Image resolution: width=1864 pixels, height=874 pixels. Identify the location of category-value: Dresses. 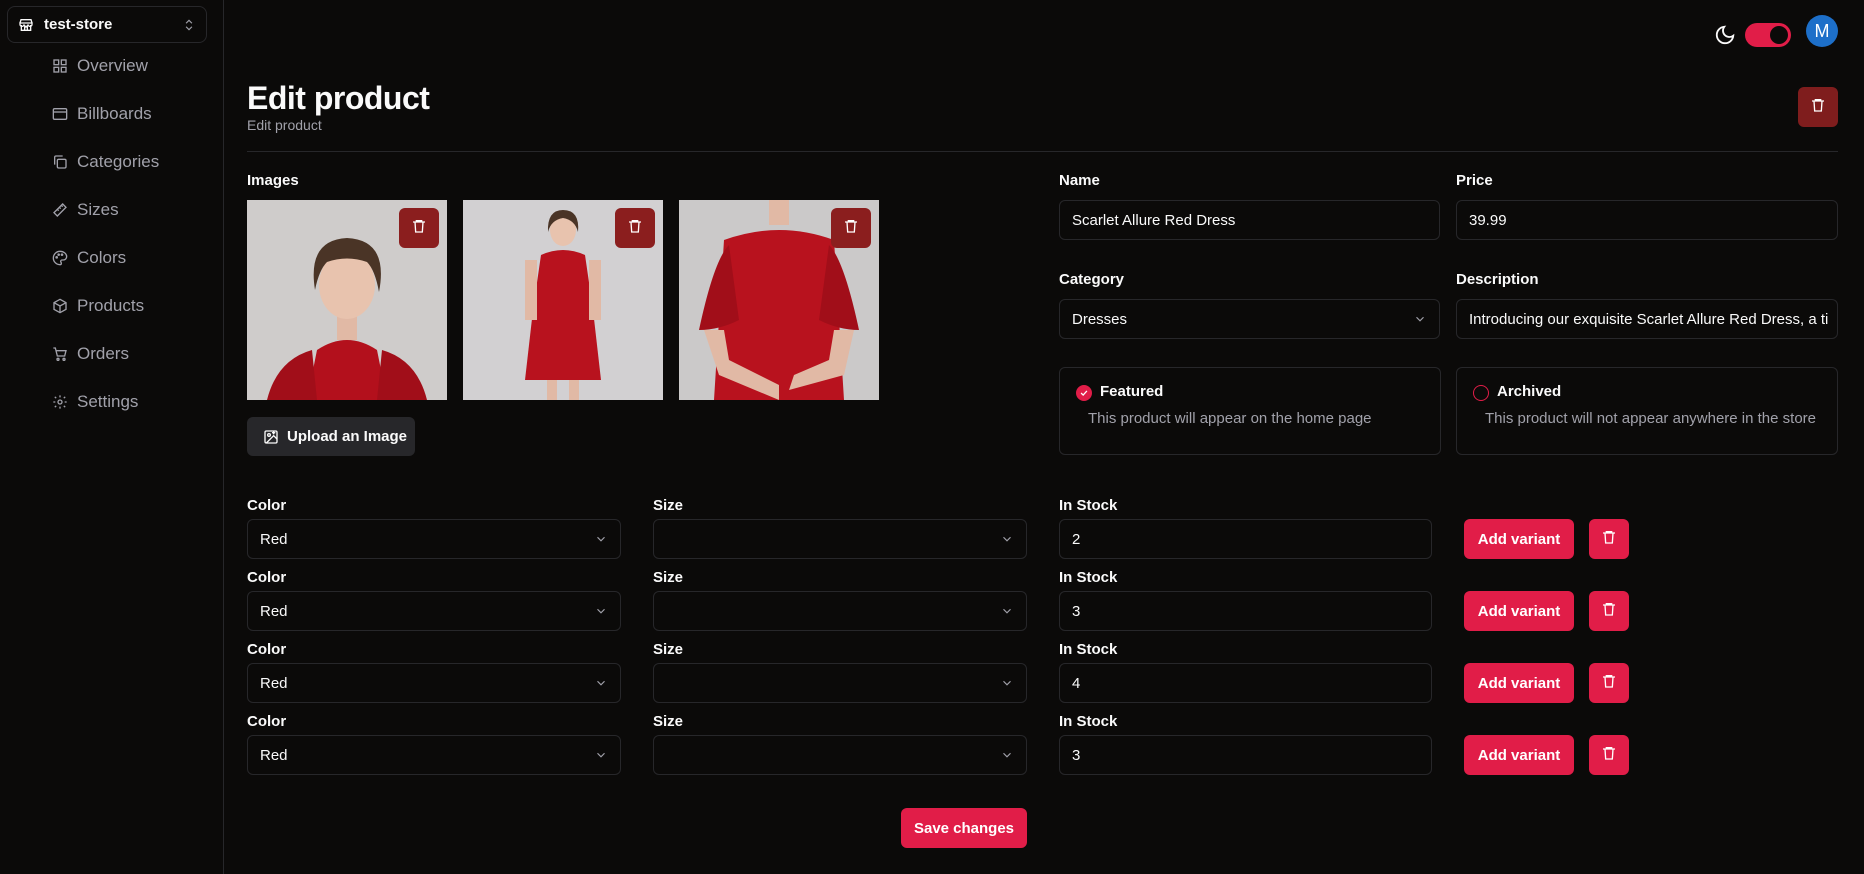
(1100, 319).